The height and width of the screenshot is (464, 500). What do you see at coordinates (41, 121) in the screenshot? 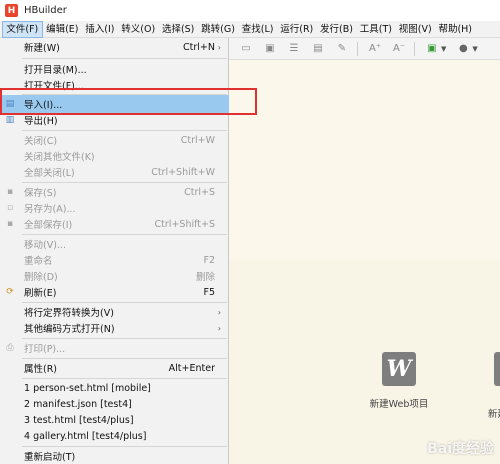
I see `menu-item-label: 导出(H)` at bounding box center [41, 121].